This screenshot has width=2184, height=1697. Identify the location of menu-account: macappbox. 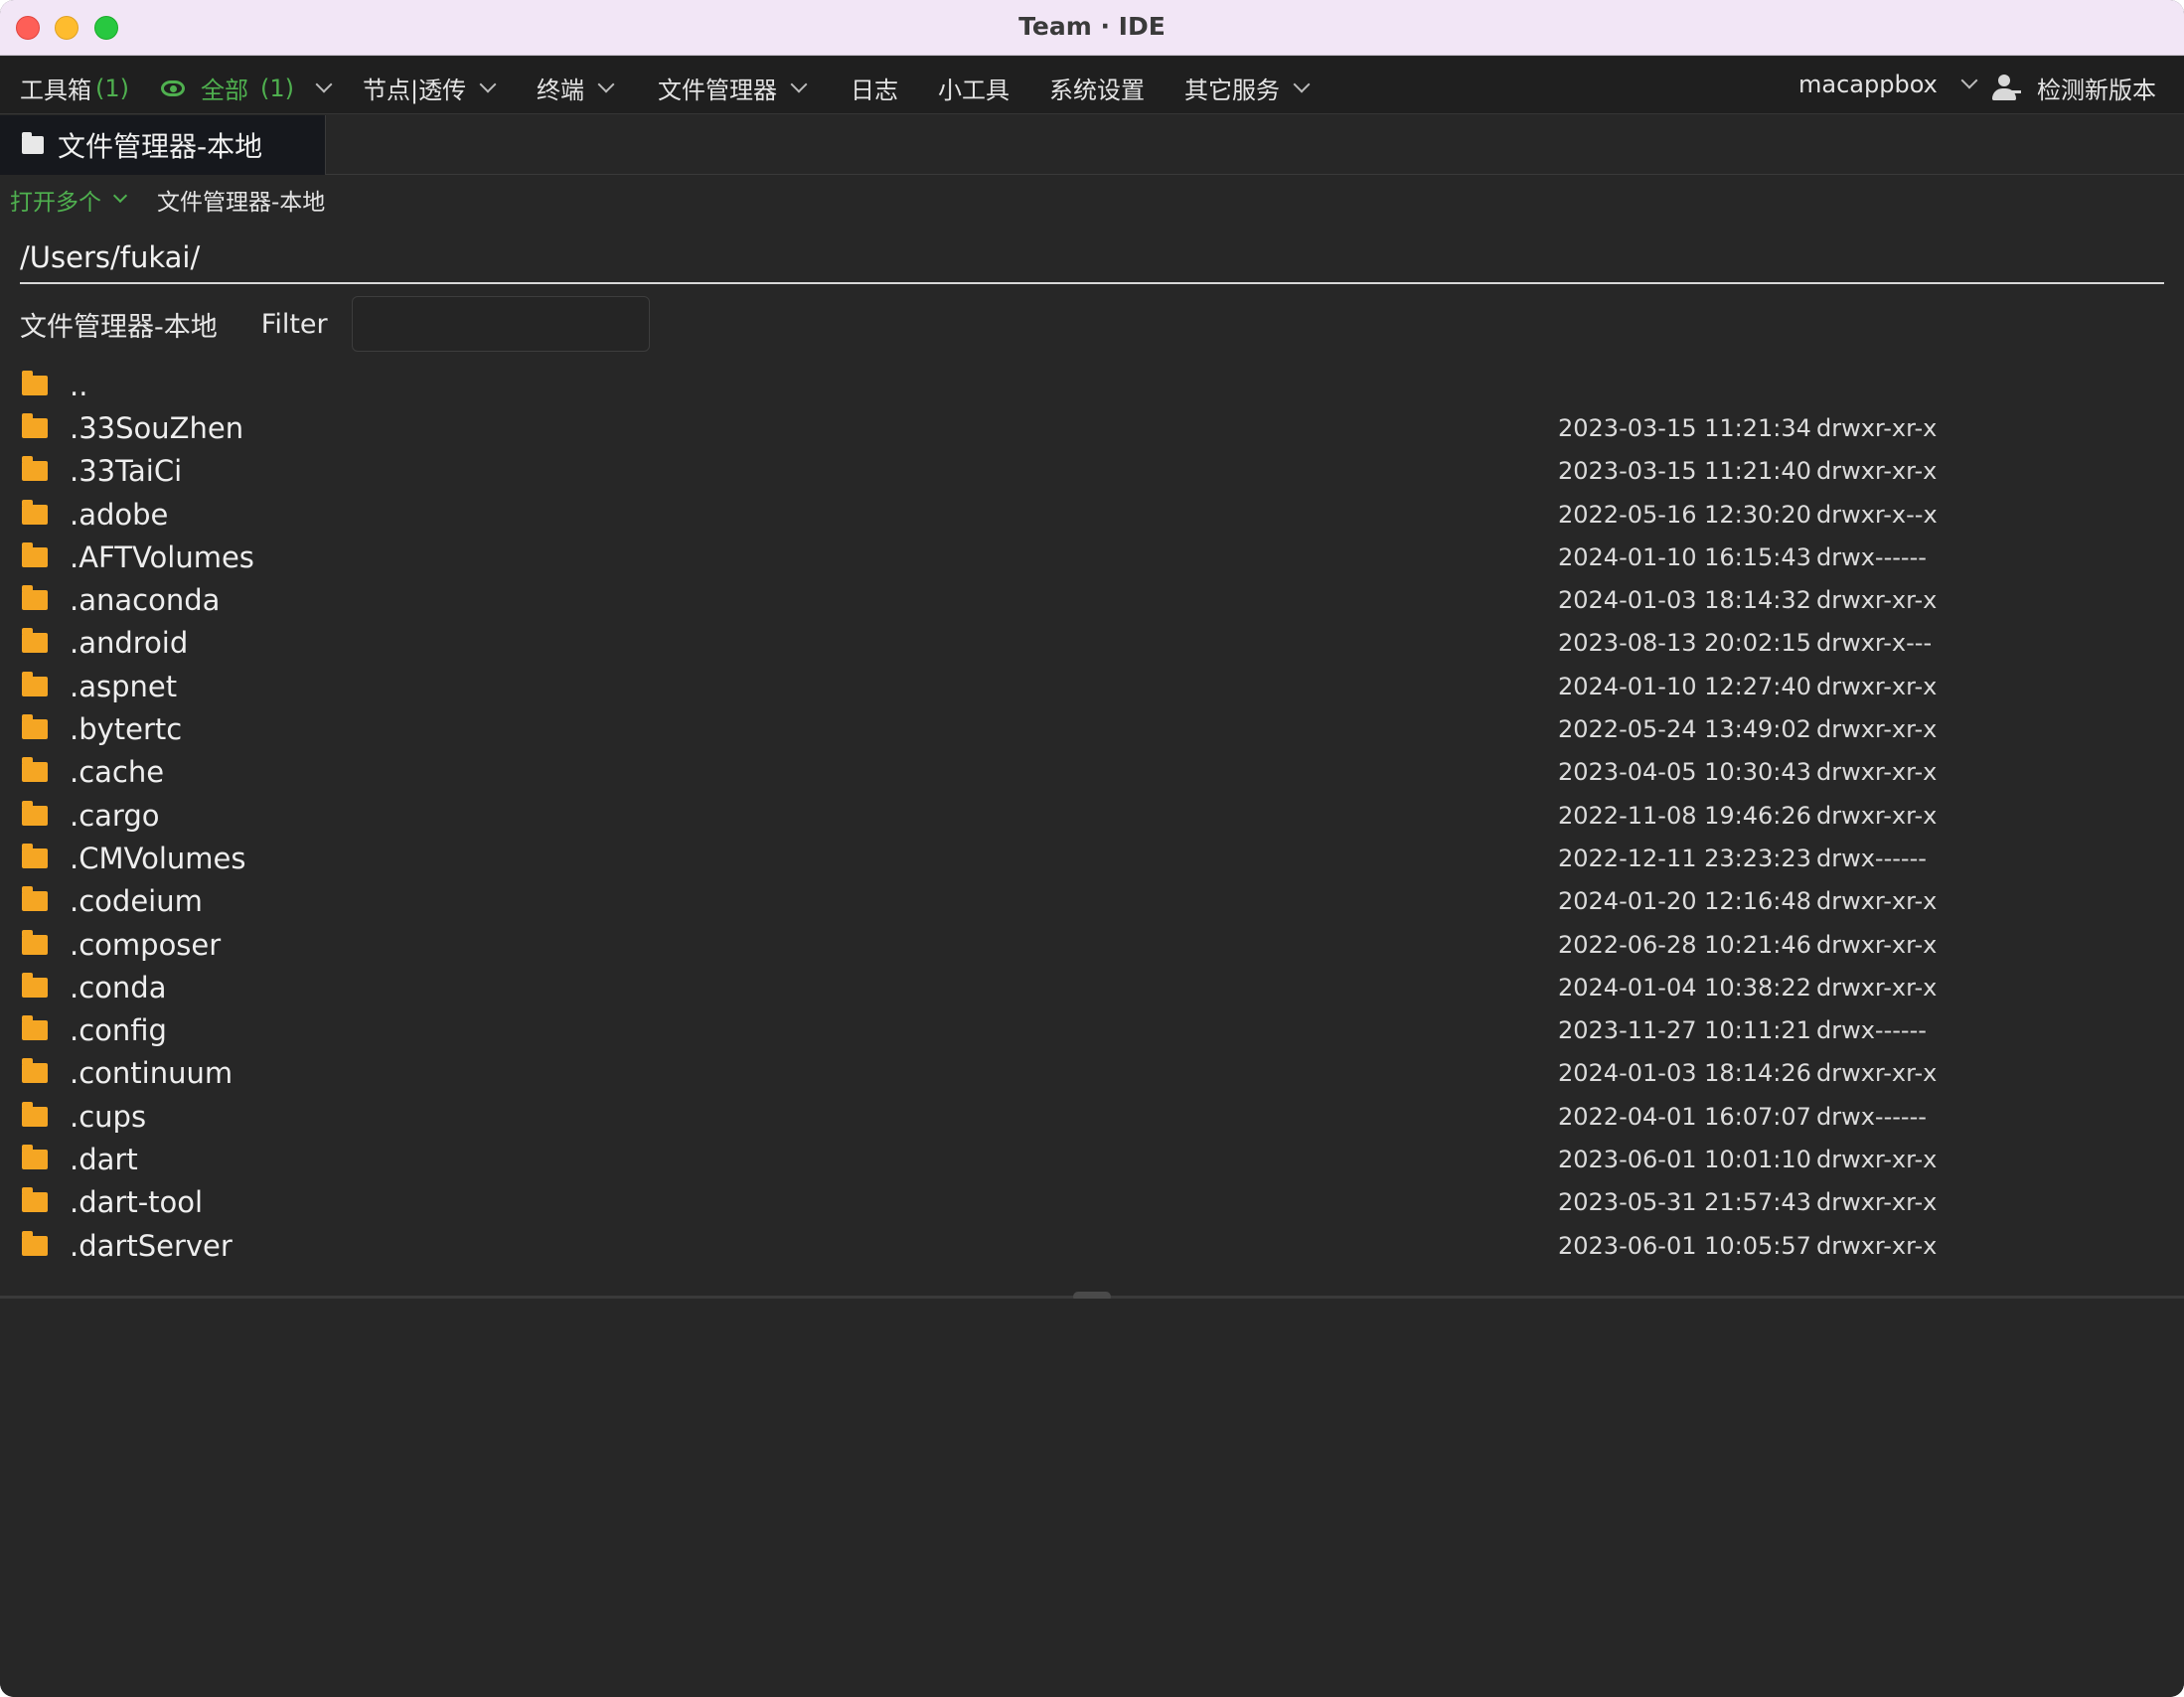
(1888, 84).